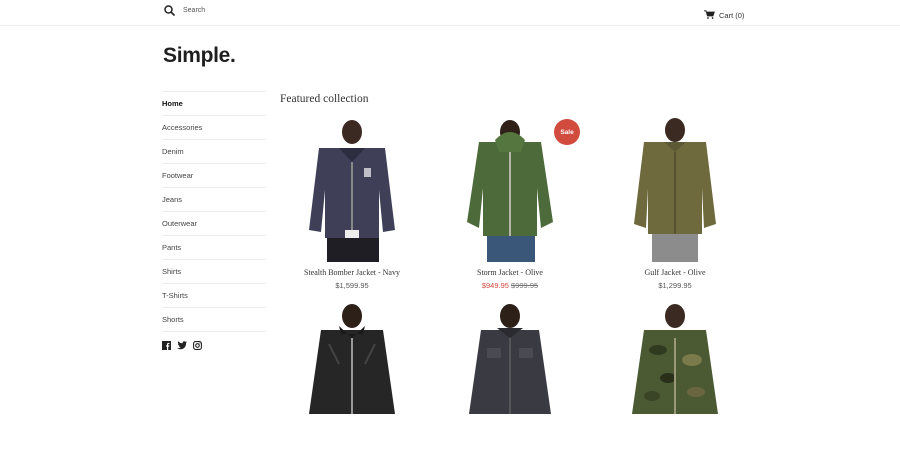 The height and width of the screenshot is (454, 900). Describe the element at coordinates (352, 272) in the screenshot. I see `product-title: Stealth Bomber Jacket - Navy` at that location.